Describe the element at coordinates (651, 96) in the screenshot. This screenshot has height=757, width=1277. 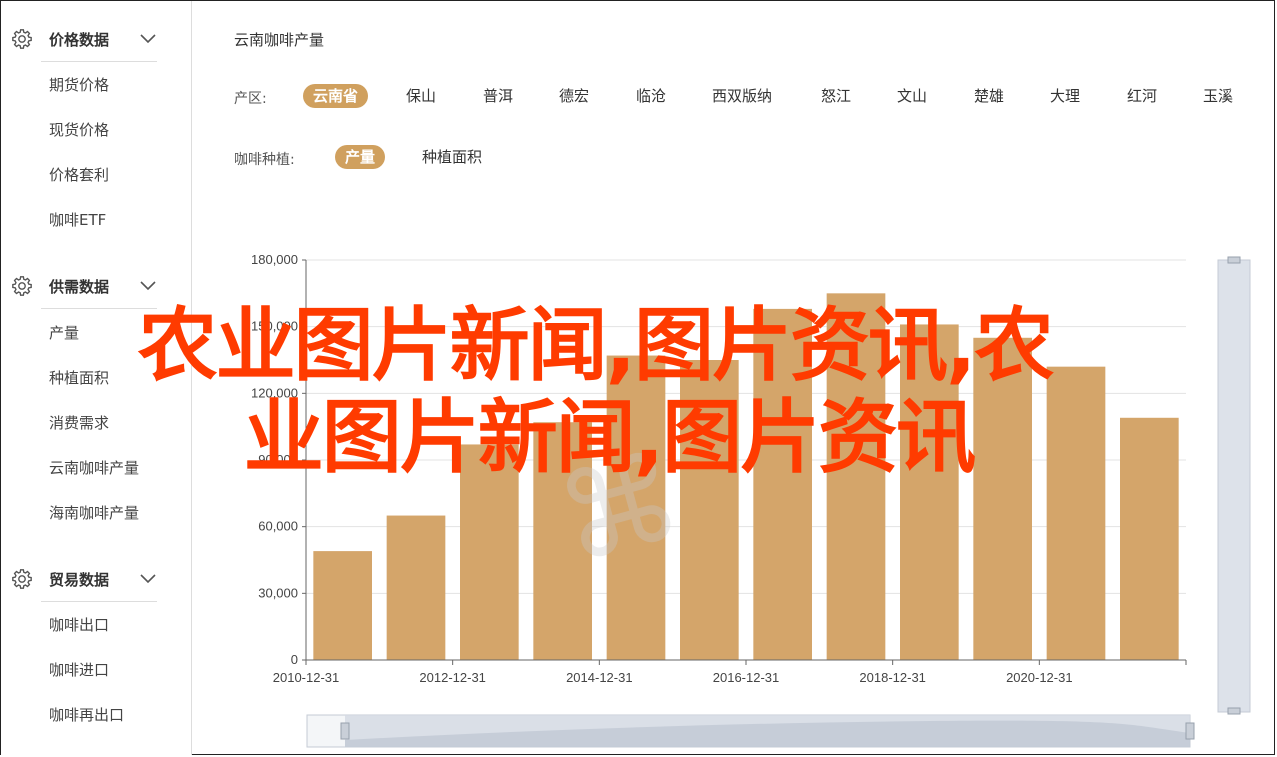
I see `region-option: 临沧` at that location.